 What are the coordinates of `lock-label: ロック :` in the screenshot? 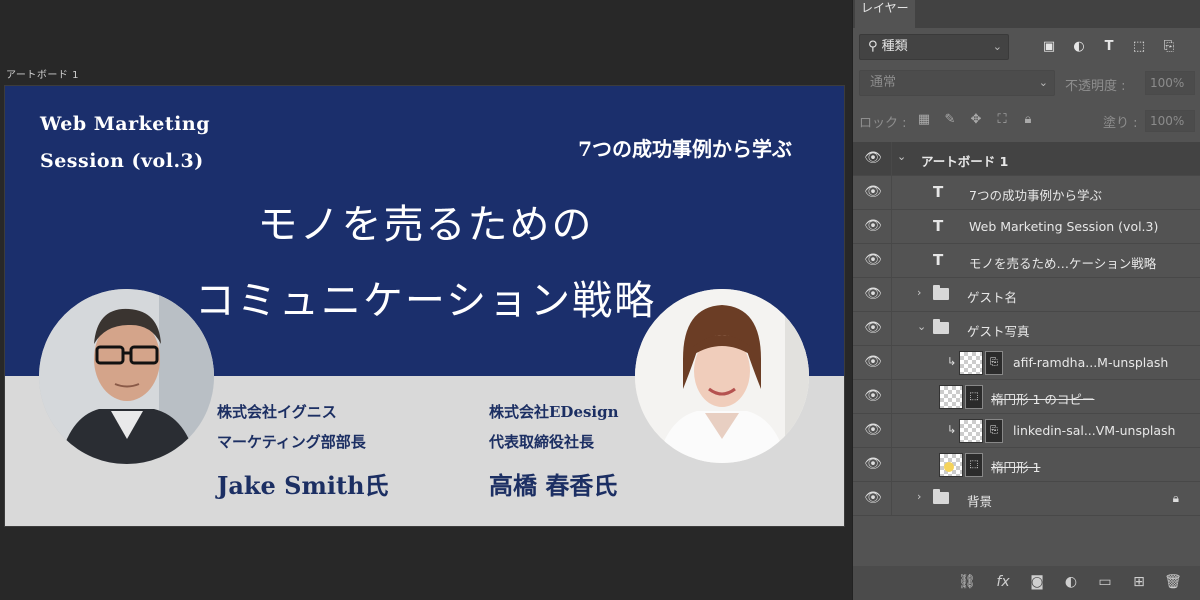 It's located at (883, 123).